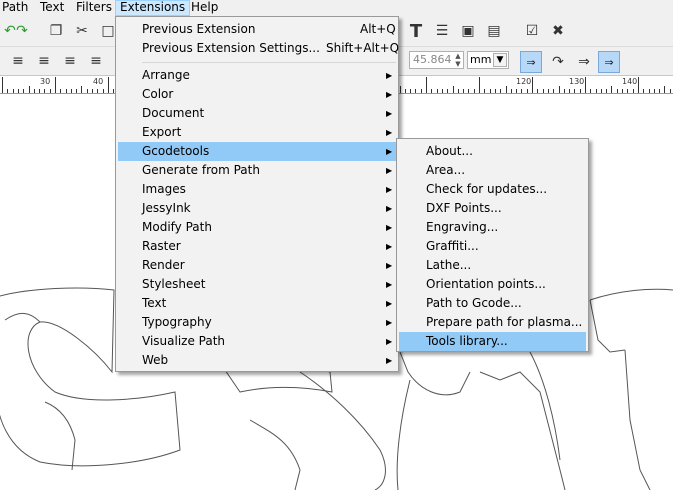 This screenshot has width=673, height=490. What do you see at coordinates (153, 8) in the screenshot?
I see `menu-extensions: Extensions` at bounding box center [153, 8].